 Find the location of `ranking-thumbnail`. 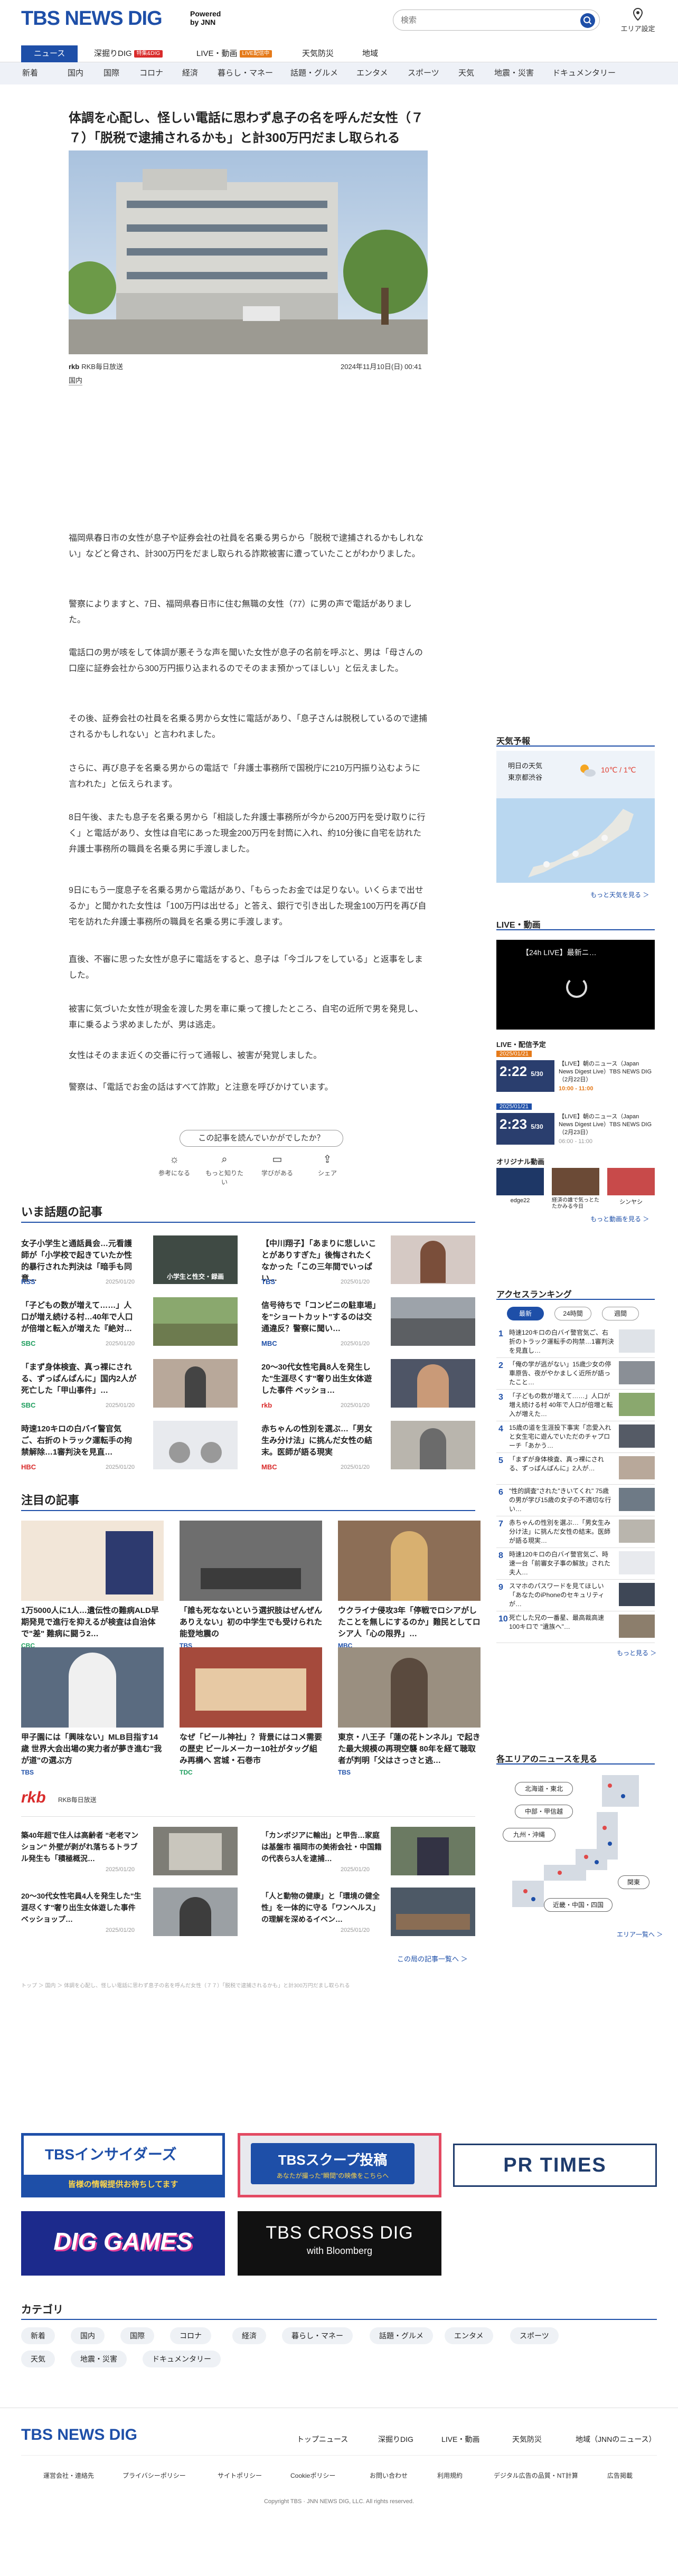

ranking-thumbnail is located at coordinates (637, 1467).